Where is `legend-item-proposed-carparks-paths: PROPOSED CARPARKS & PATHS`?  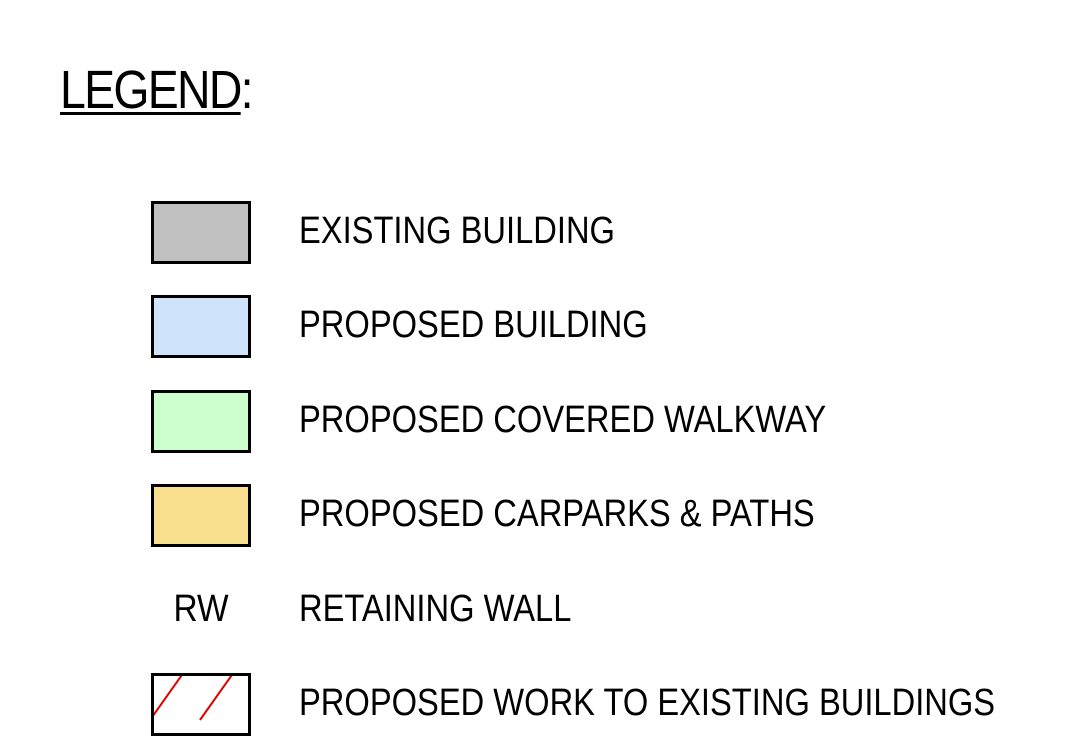 legend-item-proposed-carparks-paths: PROPOSED CARPARKS & PATHS is located at coordinates (536, 515).